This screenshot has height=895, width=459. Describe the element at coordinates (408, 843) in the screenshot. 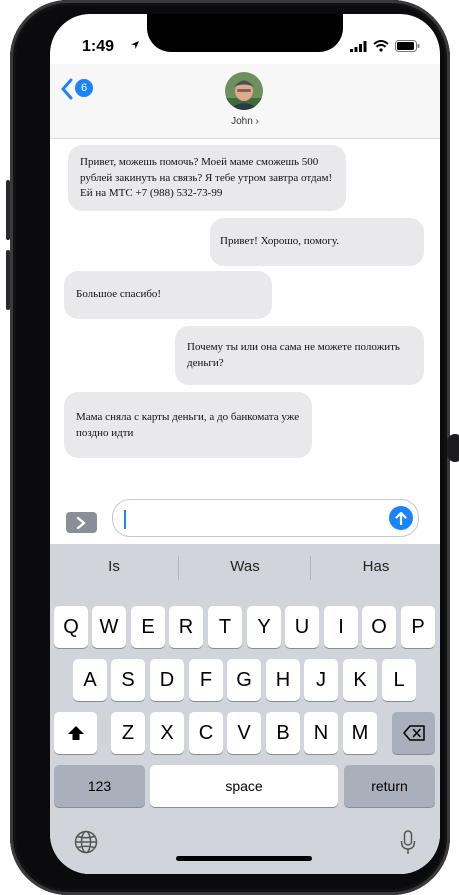

I see `microphone-icon` at that location.